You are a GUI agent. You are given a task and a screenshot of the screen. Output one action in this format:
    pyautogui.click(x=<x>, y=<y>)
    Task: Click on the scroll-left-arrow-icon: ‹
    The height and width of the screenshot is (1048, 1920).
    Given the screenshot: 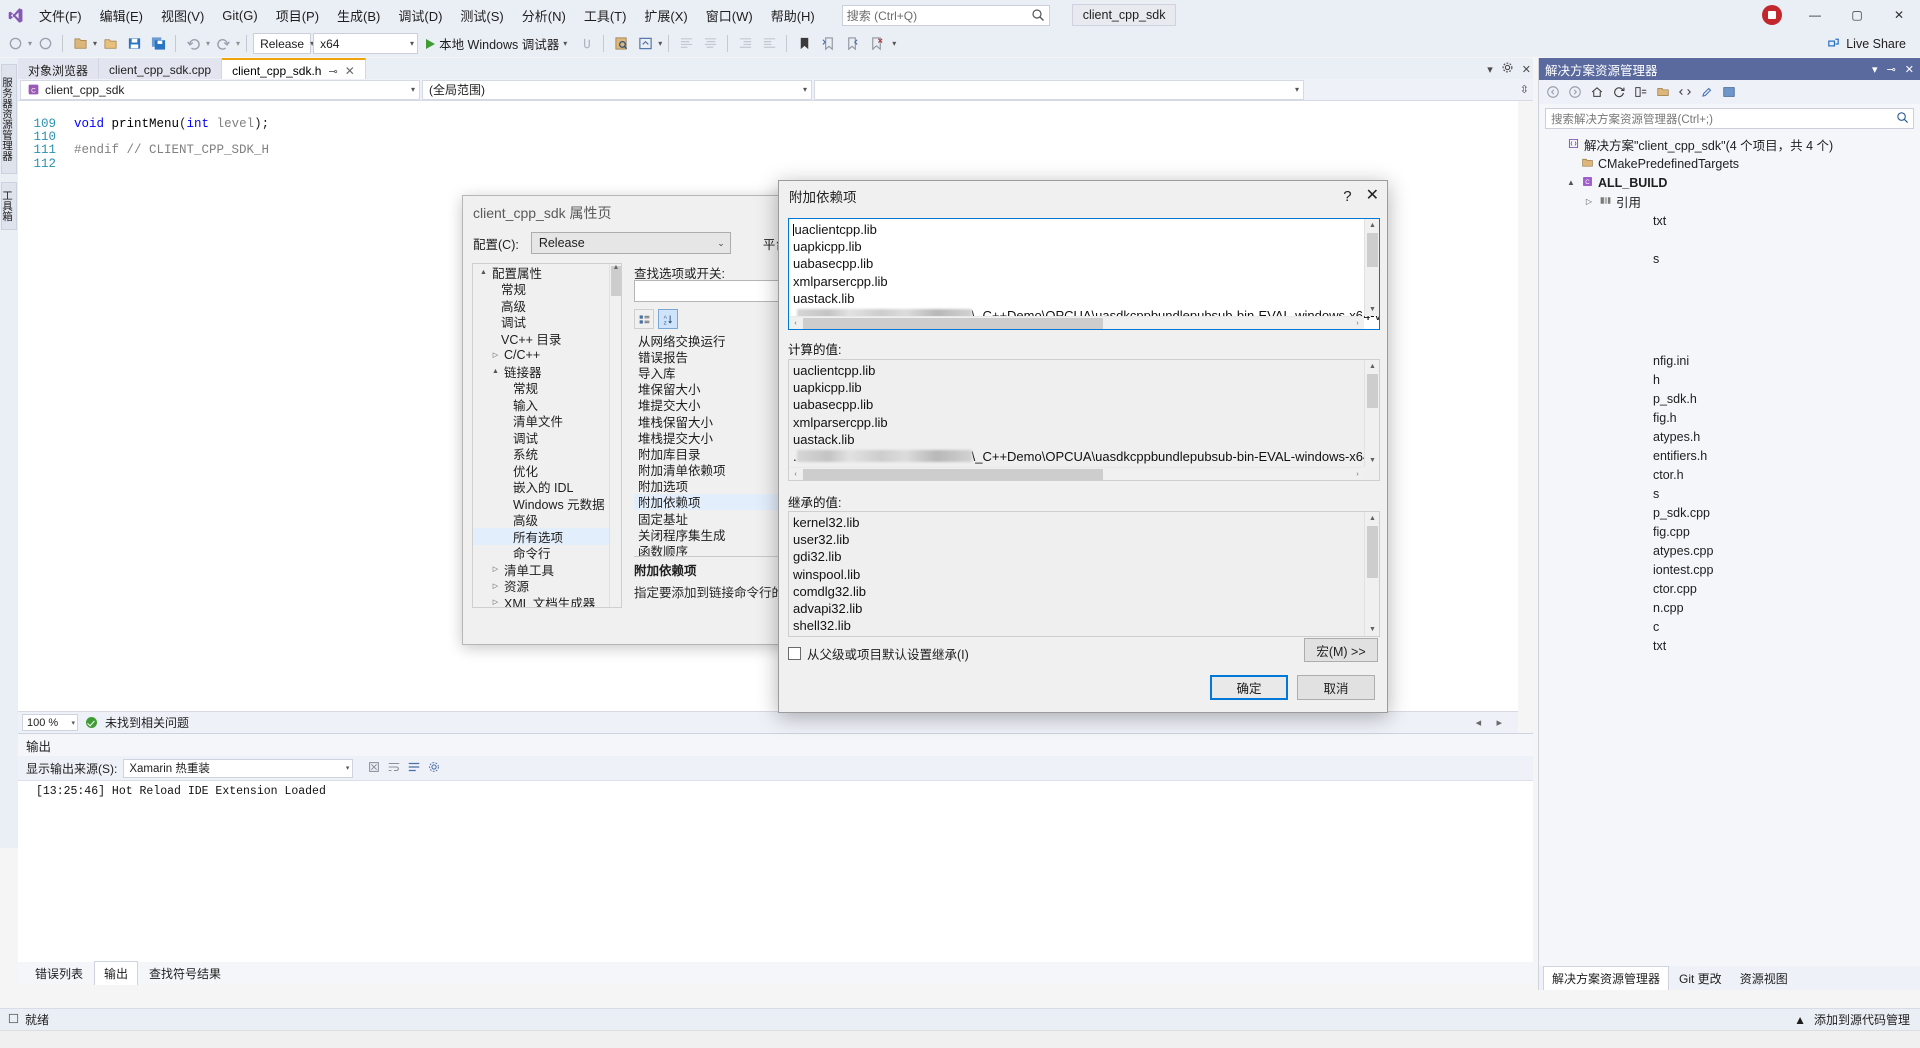 What is the action you would take?
    pyautogui.click(x=795, y=474)
    